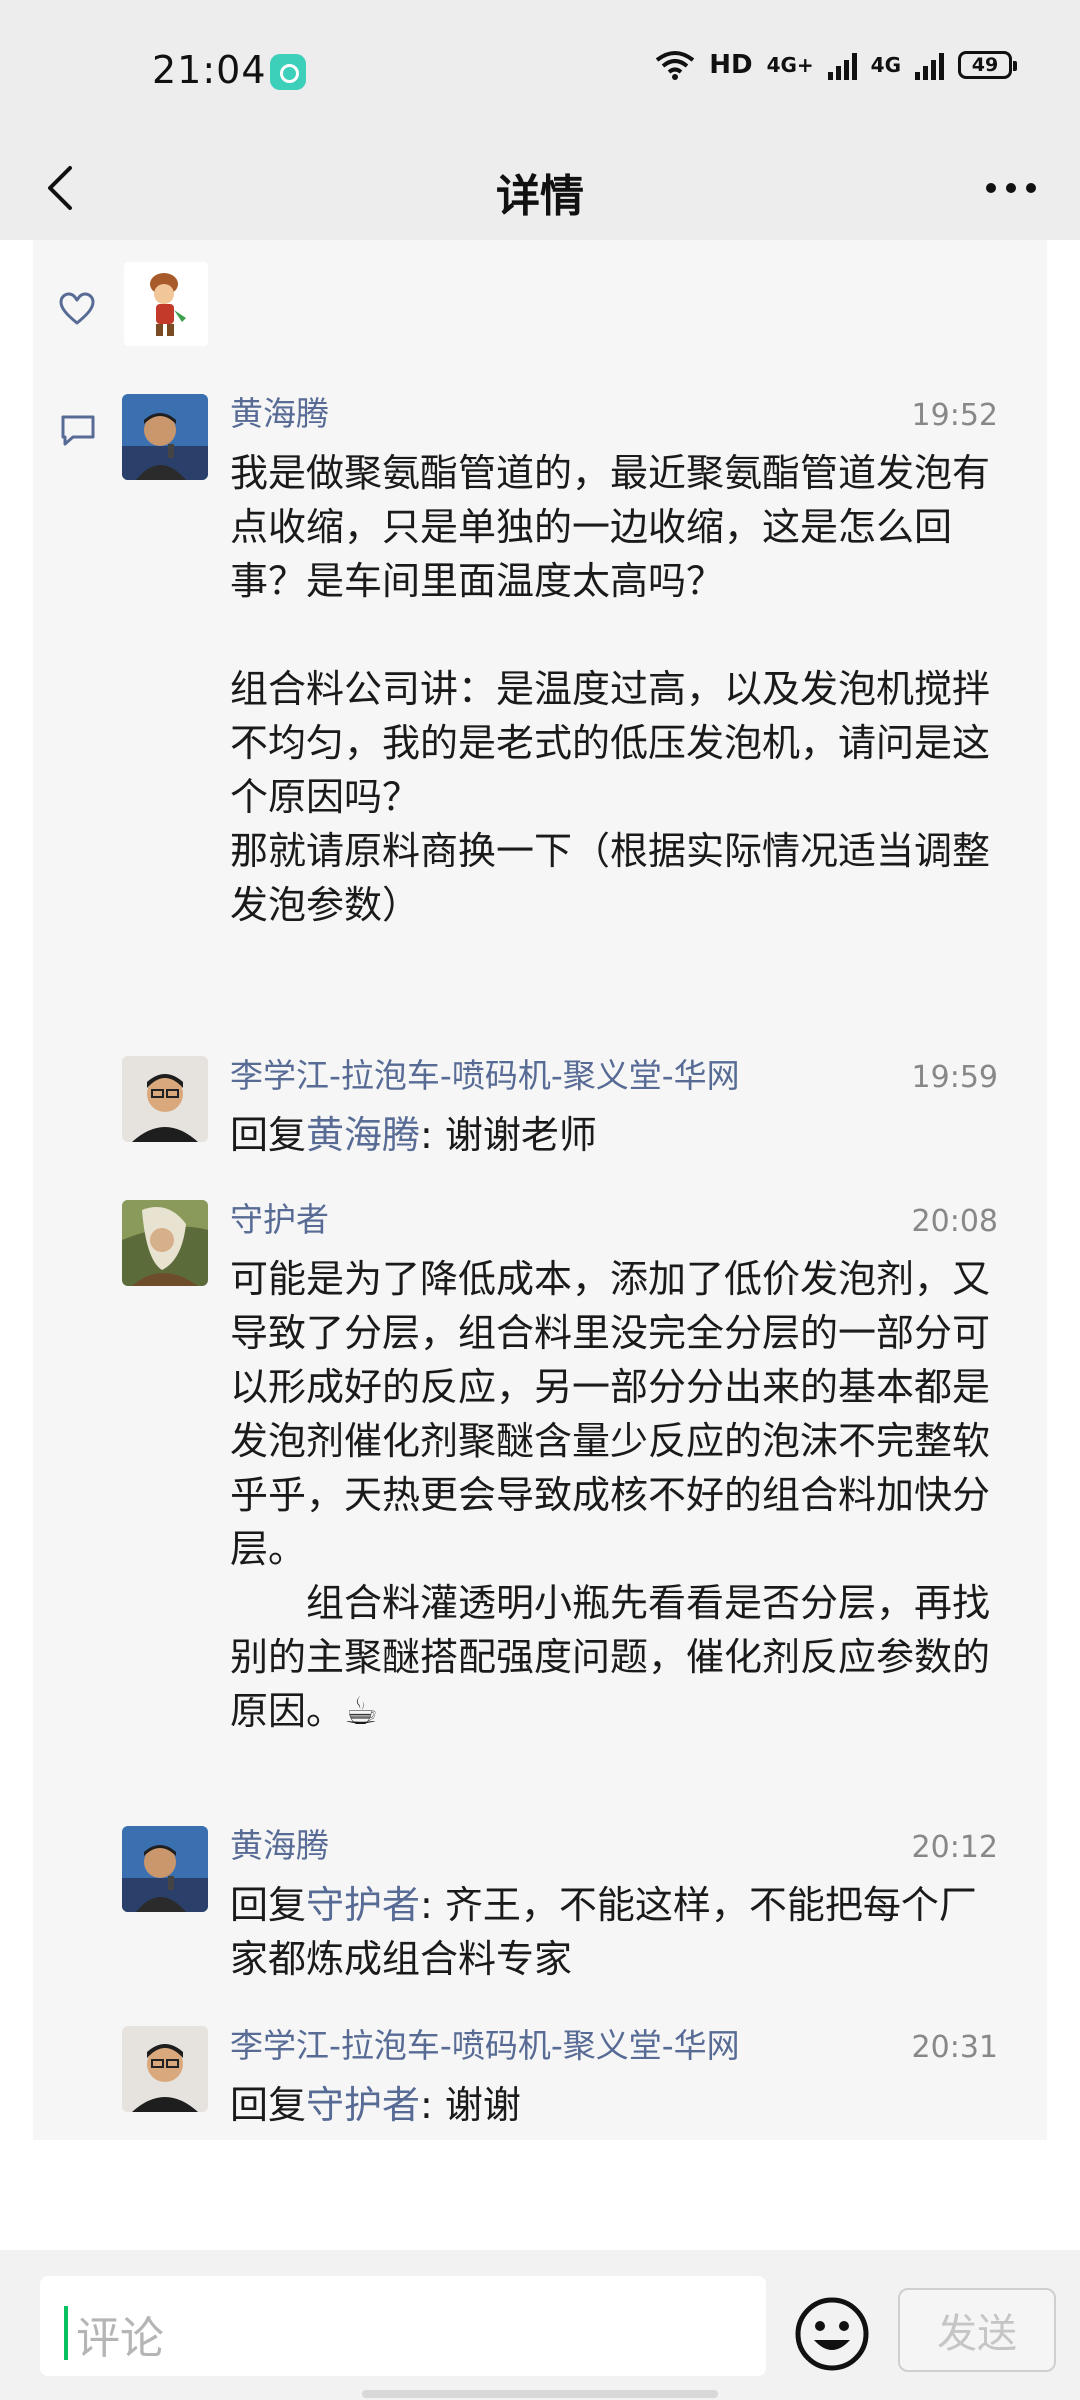  Describe the element at coordinates (954, 2047) in the screenshot. I see `comment-time: 20:31` at that location.